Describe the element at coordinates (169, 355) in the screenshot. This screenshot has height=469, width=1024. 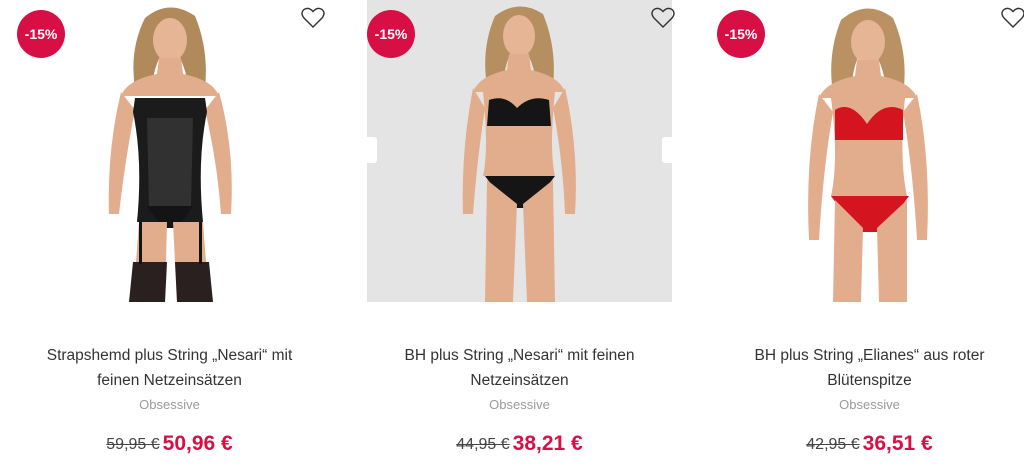
I see `product-title-line: Strapshemd plus String „Nesari“ mit` at that location.